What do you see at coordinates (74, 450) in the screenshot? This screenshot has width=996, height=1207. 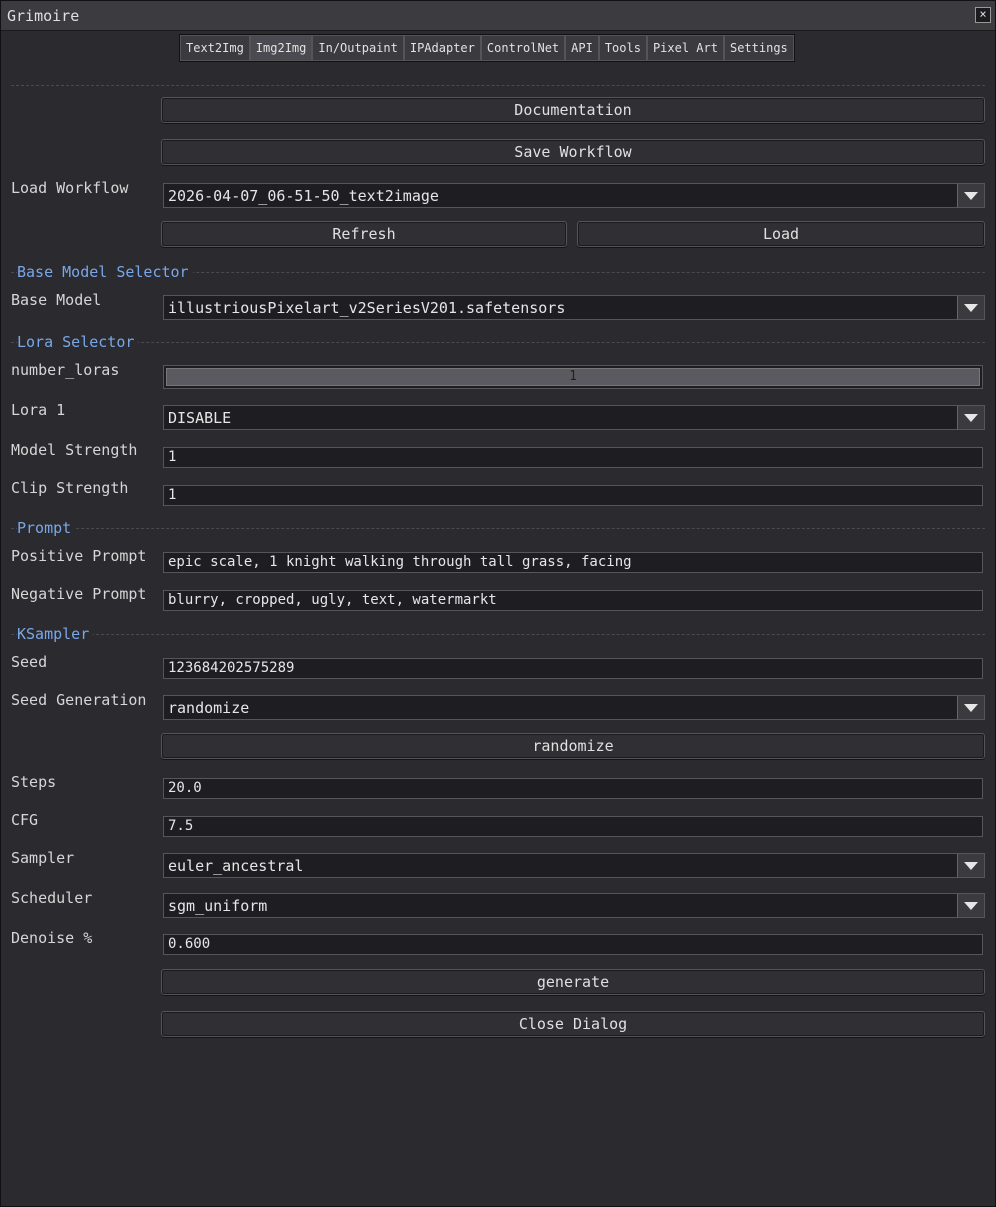 I see `model-strength-label: Model Strength` at bounding box center [74, 450].